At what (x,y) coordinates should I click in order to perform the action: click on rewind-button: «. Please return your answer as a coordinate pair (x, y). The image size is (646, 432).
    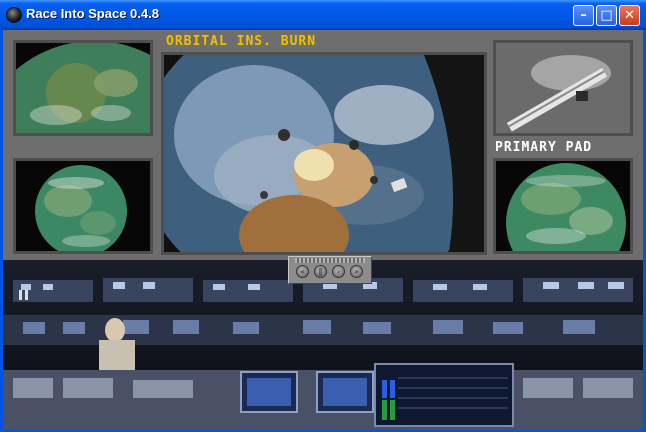
    Looking at the image, I should click on (302, 271).